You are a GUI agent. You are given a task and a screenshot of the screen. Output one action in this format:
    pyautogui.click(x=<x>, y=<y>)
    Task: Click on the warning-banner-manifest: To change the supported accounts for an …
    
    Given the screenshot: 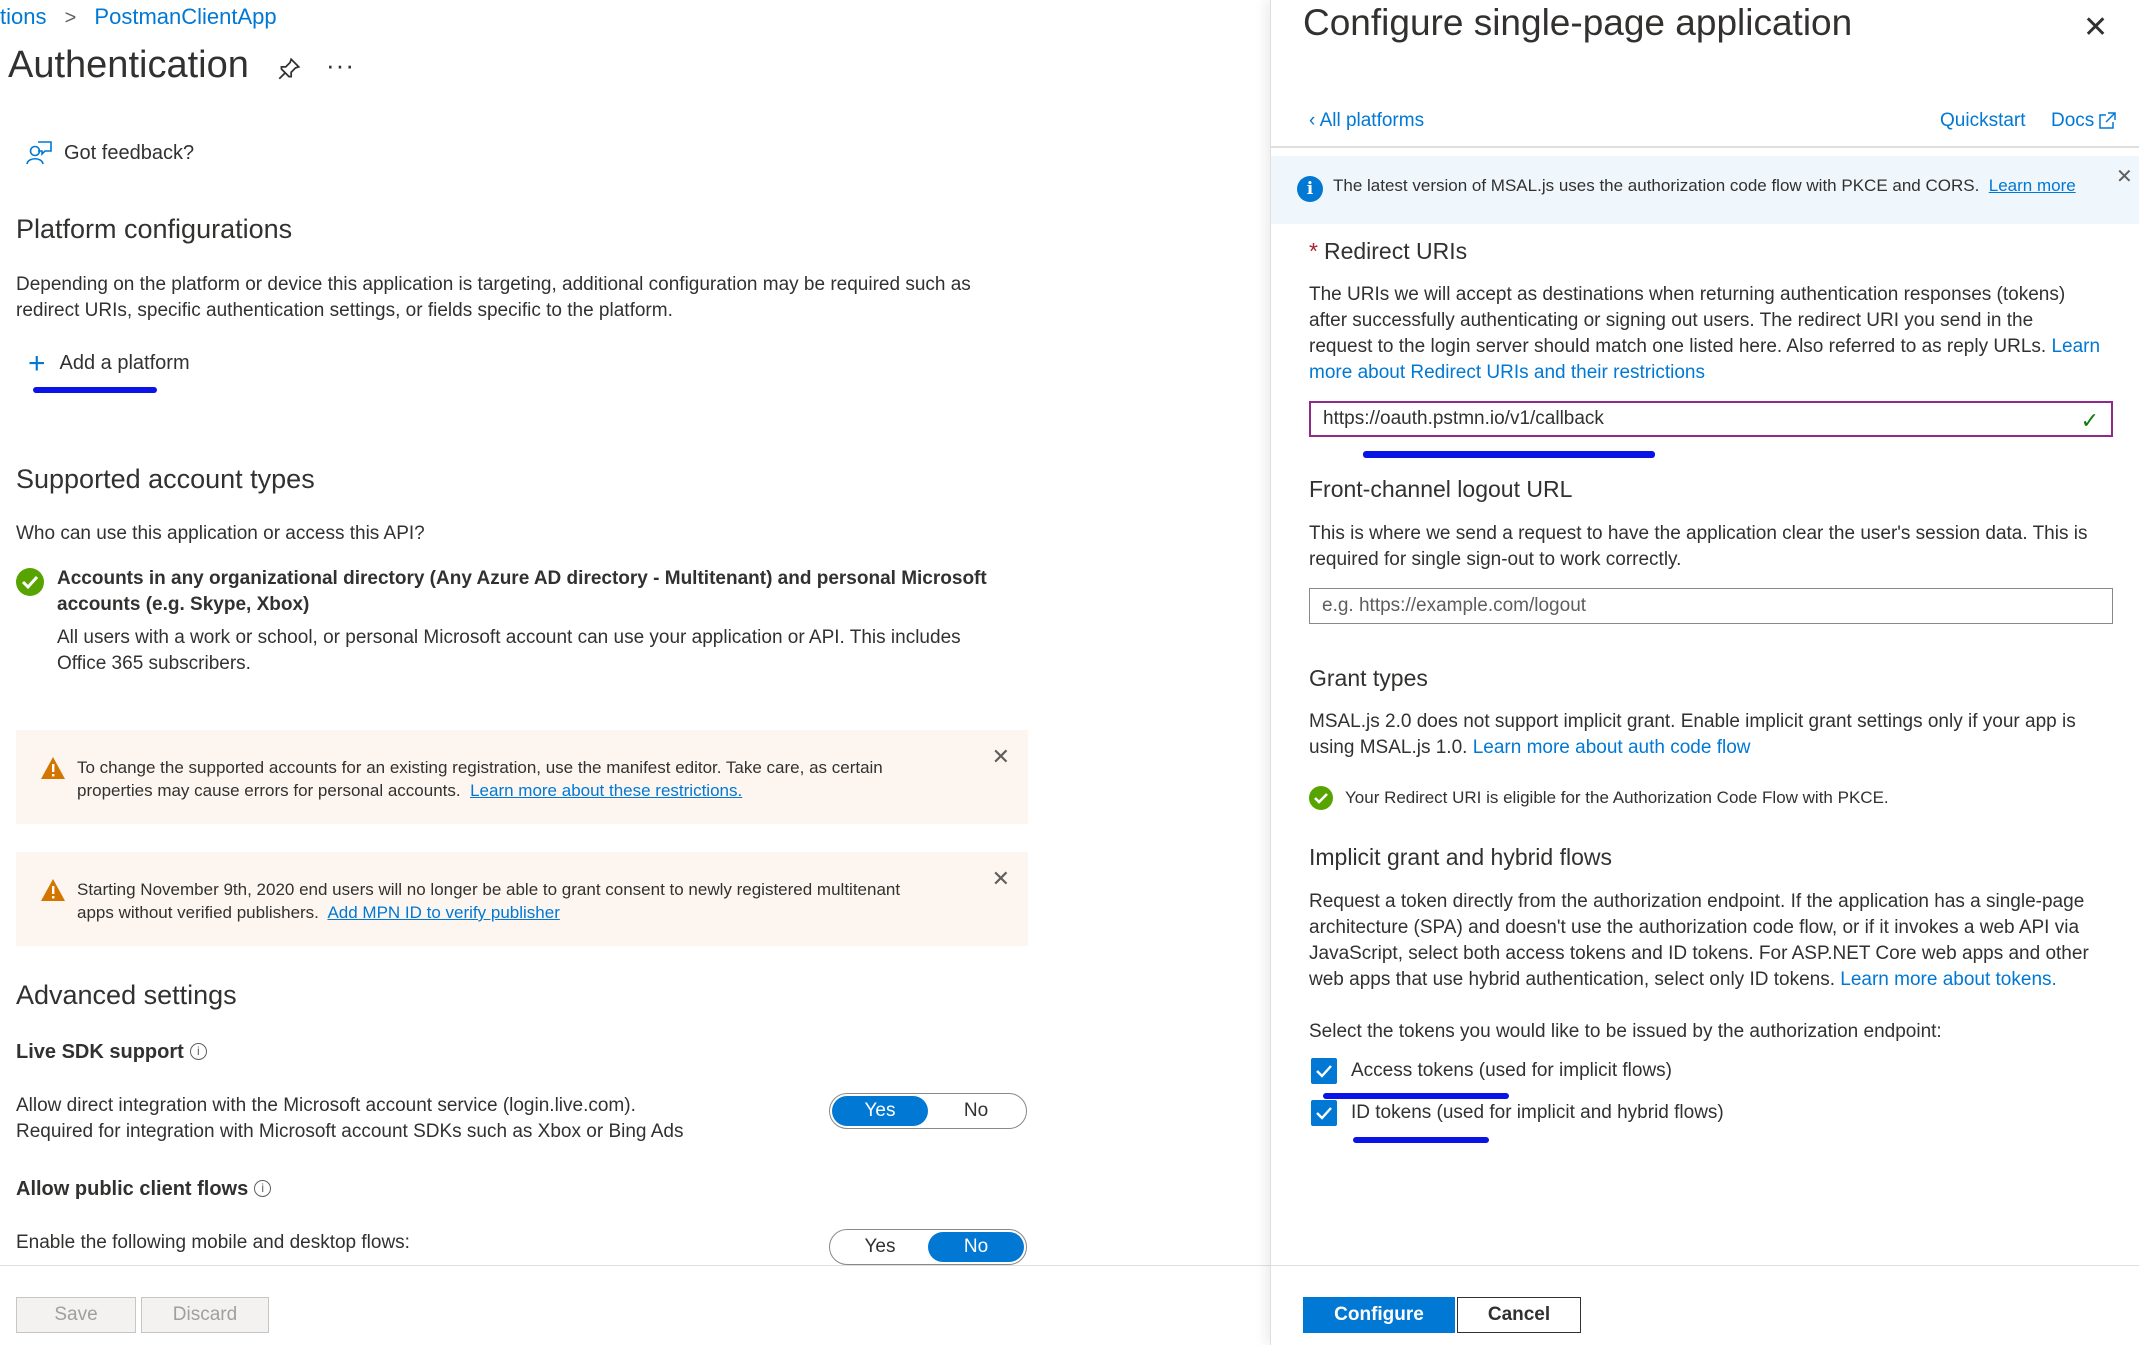 What is the action you would take?
    pyautogui.click(x=522, y=777)
    